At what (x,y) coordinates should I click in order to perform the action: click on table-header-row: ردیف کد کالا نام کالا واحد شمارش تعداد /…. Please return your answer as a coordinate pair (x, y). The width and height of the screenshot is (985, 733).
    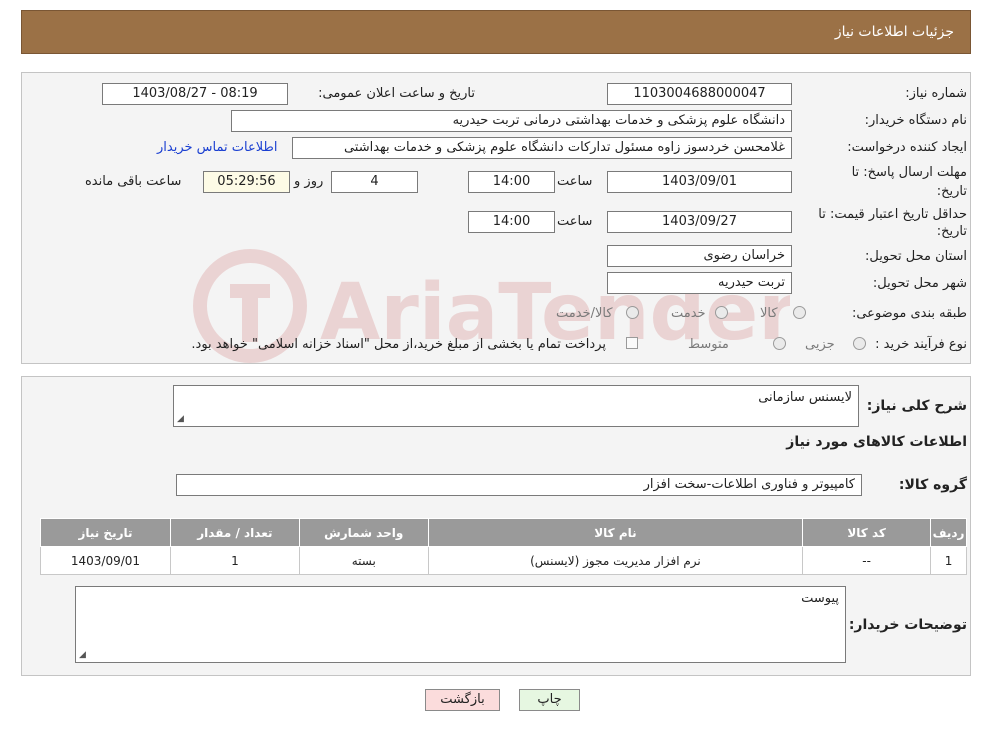
    Looking at the image, I should click on (503, 532).